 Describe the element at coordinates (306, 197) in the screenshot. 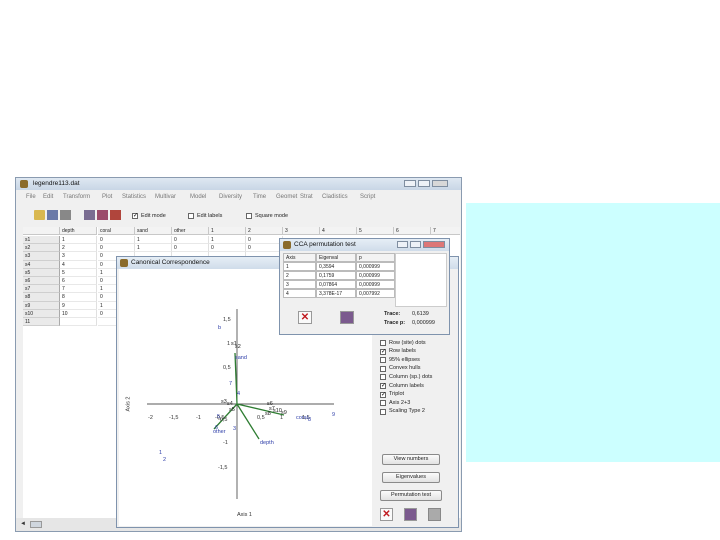

I see `menu-item-strat: Strat` at that location.